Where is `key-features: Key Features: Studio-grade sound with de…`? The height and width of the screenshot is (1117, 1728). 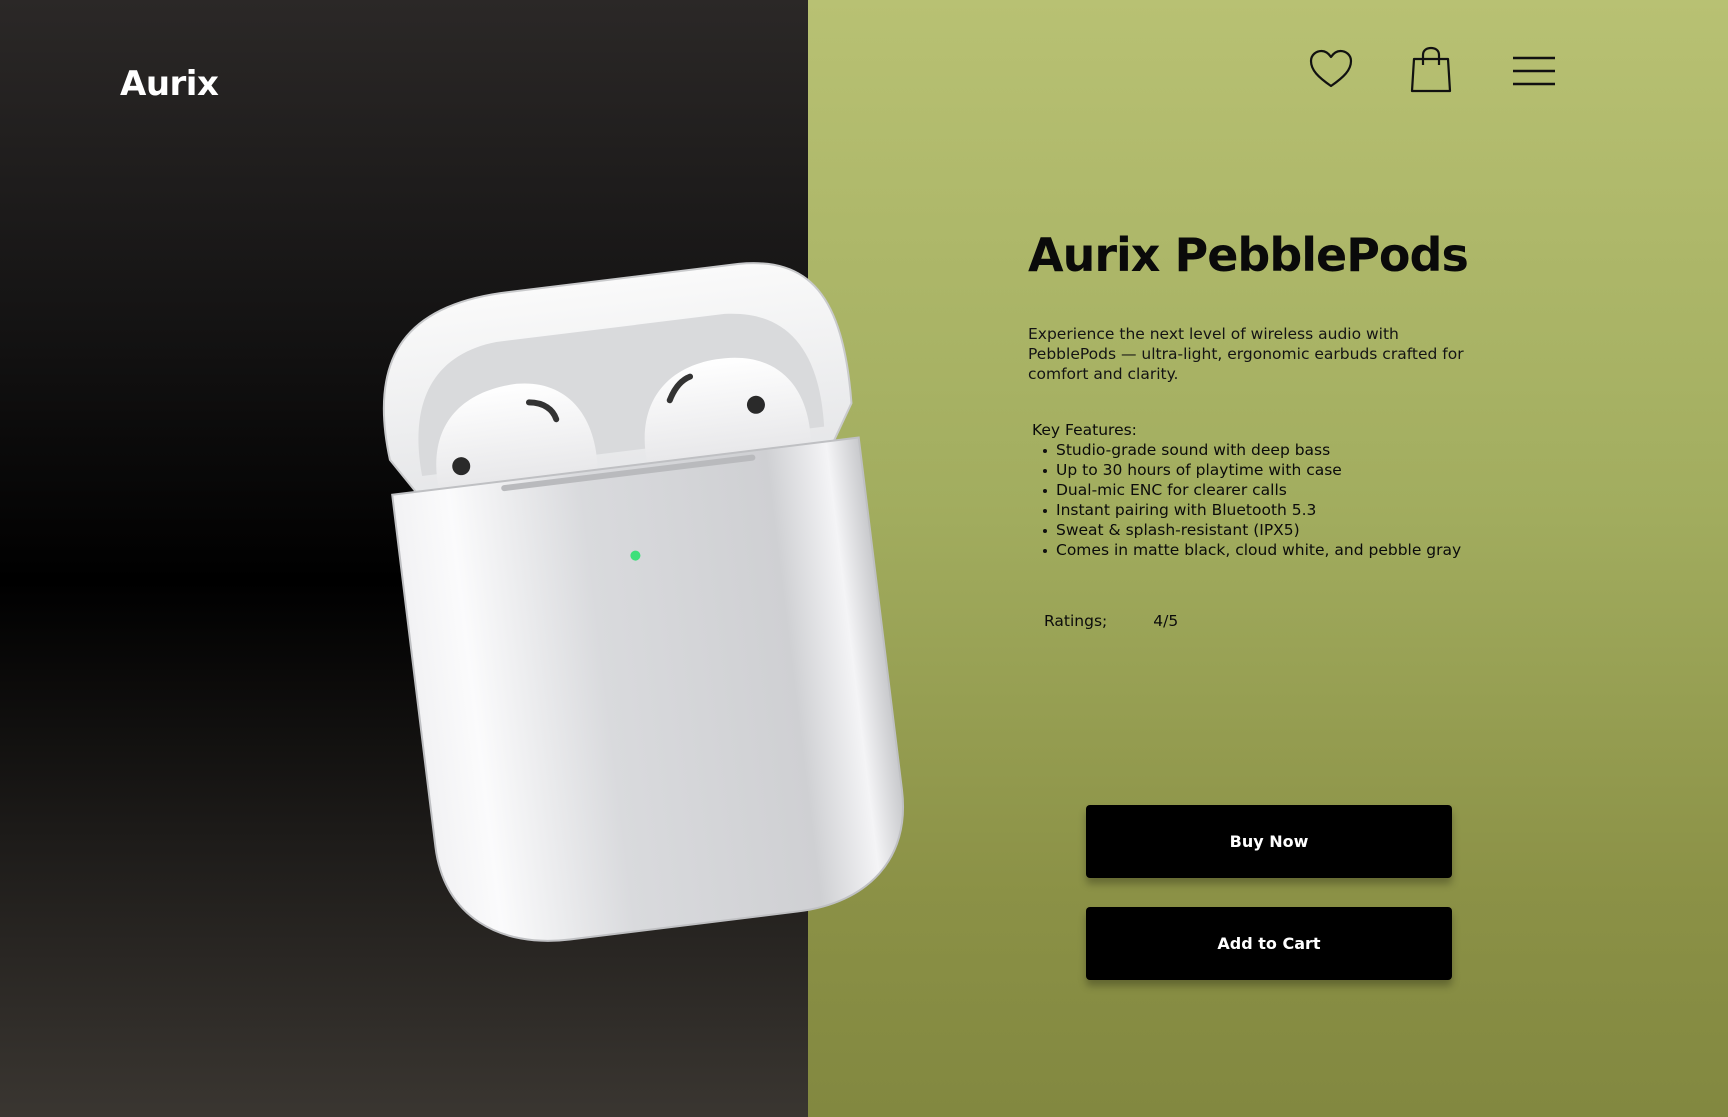
key-features: Key Features: Studio-grade sound with de… is located at coordinates (1308, 490).